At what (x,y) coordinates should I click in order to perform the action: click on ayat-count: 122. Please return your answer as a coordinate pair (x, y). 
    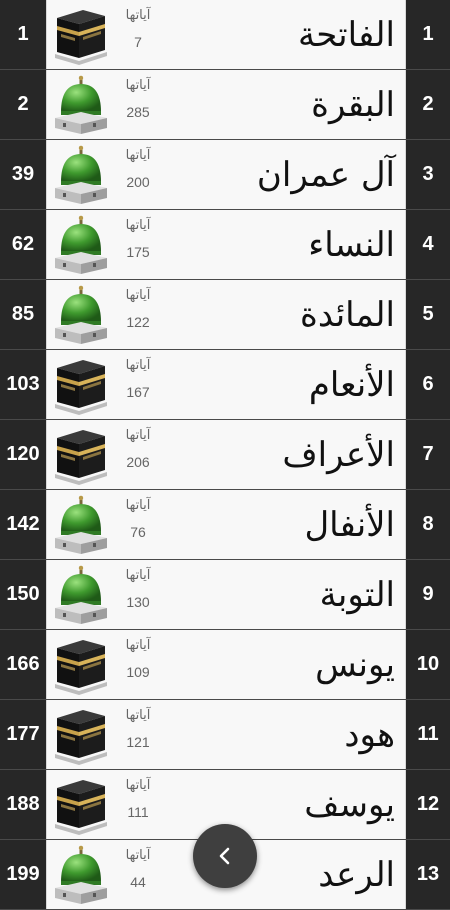
    Looking at the image, I should click on (138, 322).